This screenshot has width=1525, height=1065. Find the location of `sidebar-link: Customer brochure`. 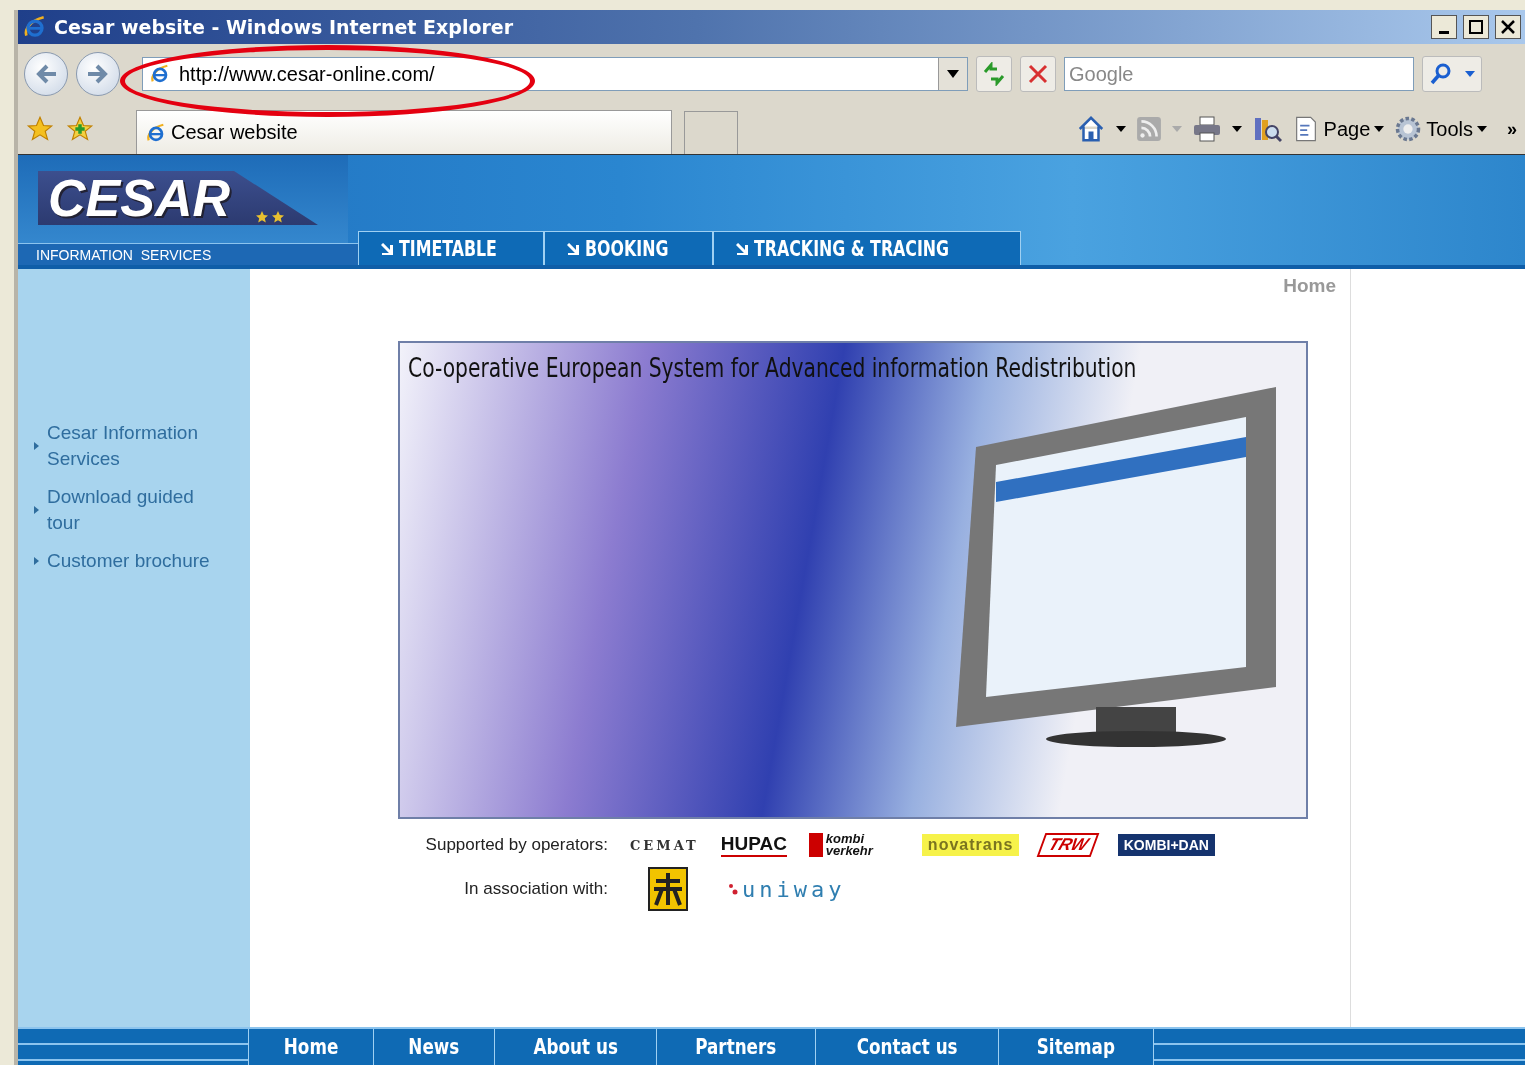

sidebar-link: Customer brochure is located at coordinates (120, 561).